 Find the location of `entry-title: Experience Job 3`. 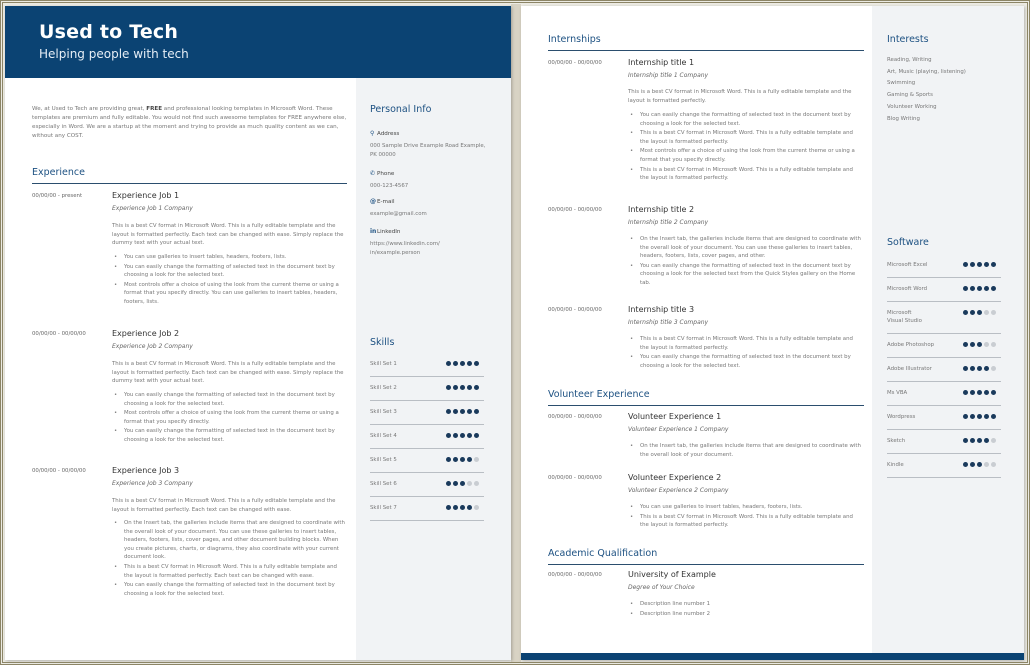

entry-title: Experience Job 3 is located at coordinates (146, 470).